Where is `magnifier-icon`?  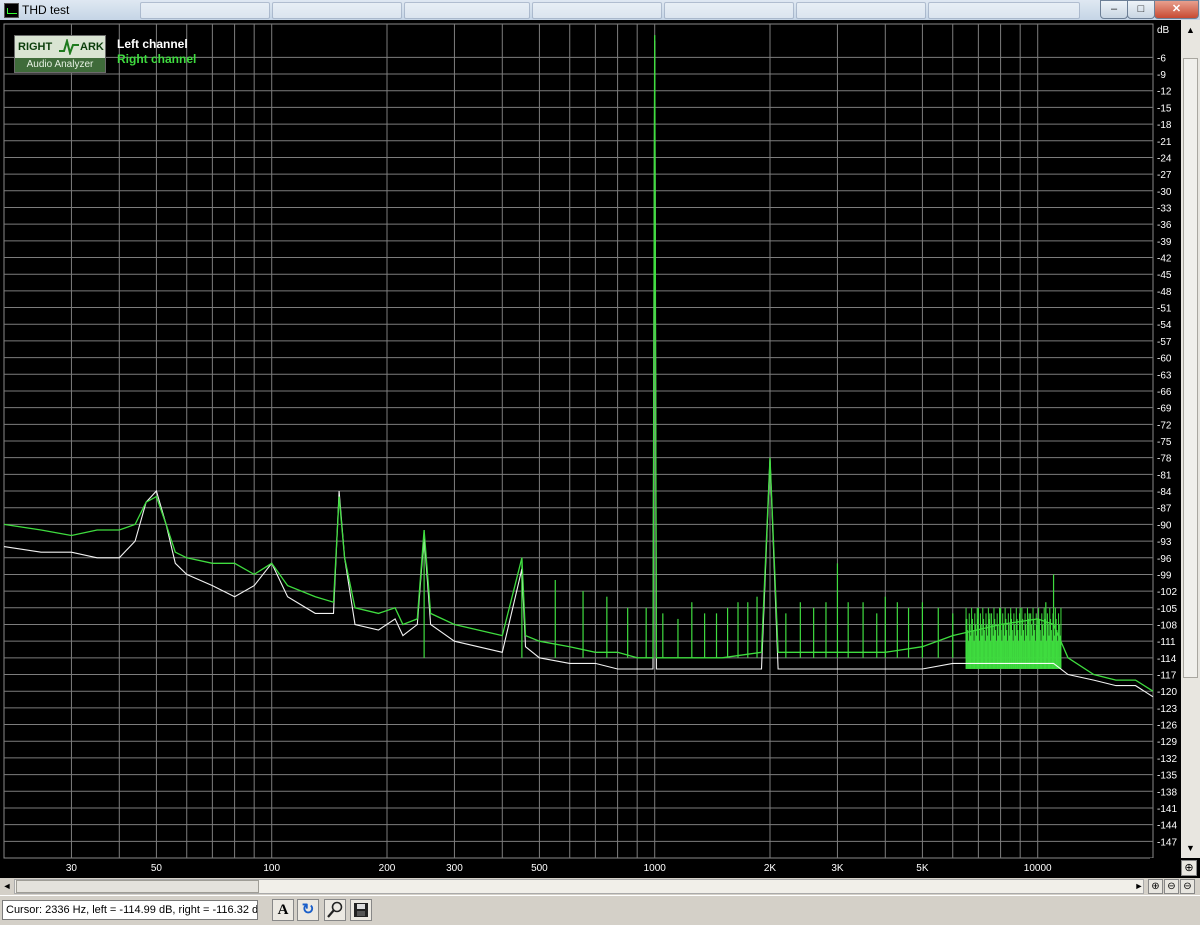
magnifier-icon is located at coordinates (335, 909).